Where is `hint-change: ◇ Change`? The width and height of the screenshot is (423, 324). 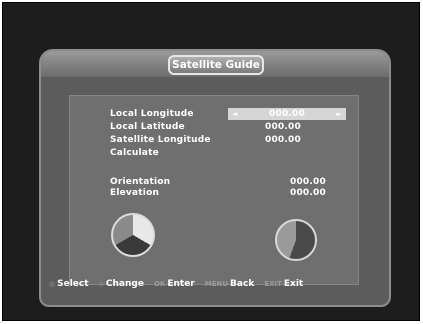 hint-change: ◇ Change is located at coordinates (121, 284).